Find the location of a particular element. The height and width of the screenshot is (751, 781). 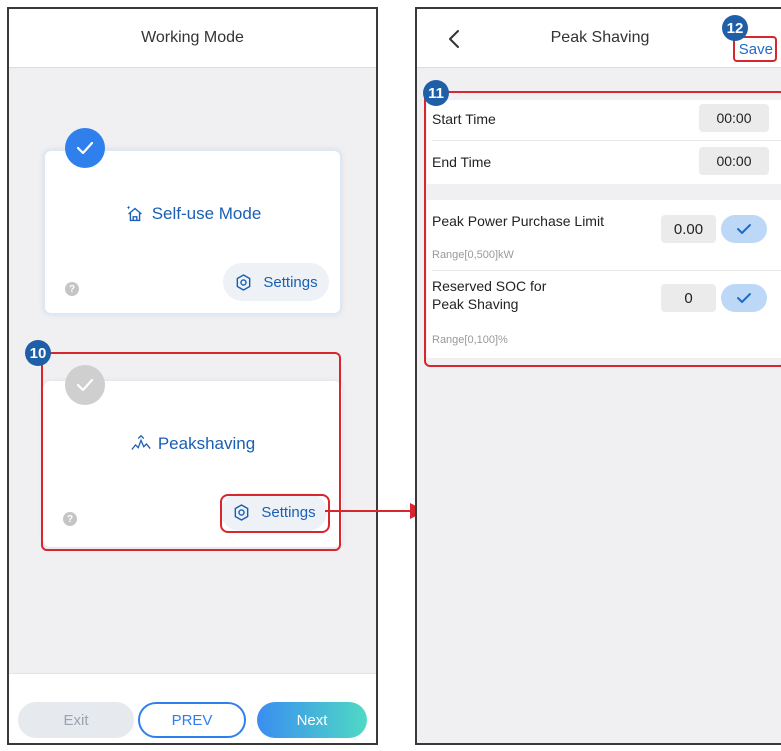

start-time-field: 00:00 is located at coordinates (734, 118).